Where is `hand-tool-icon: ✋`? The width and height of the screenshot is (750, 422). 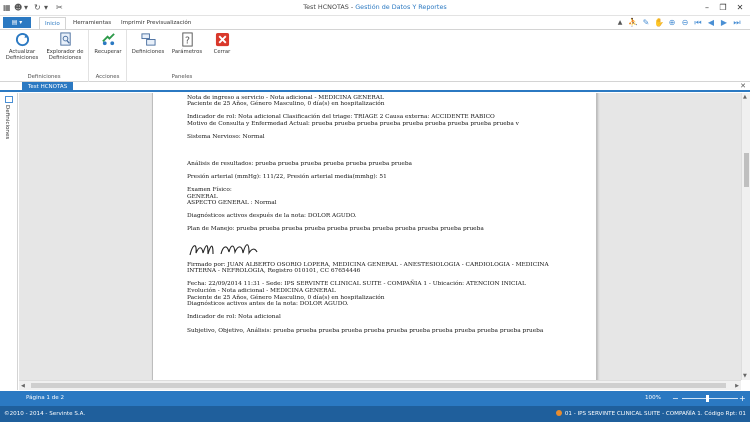
hand-tool-icon: ✋ is located at coordinates (659, 22).